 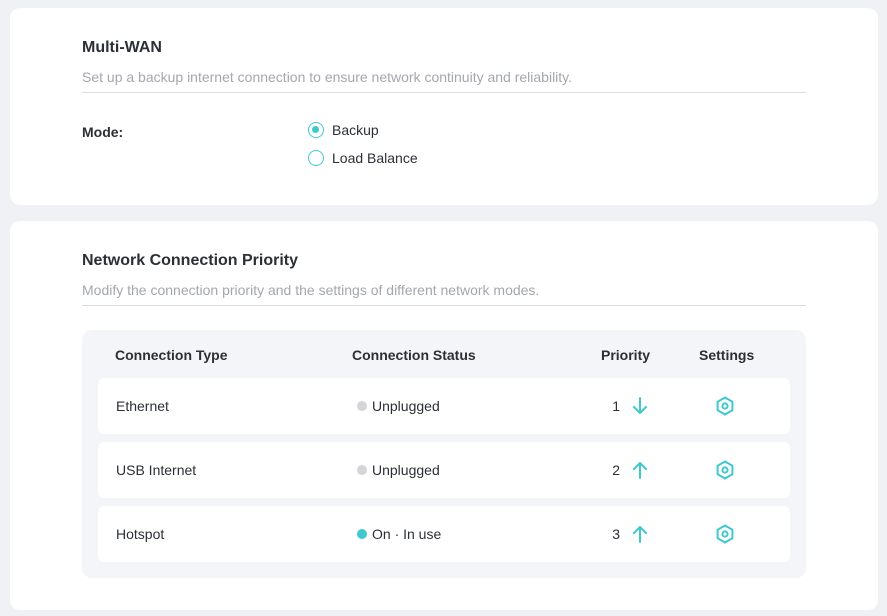 I want to click on multiwan-title: Multi-WAN, so click(x=122, y=47).